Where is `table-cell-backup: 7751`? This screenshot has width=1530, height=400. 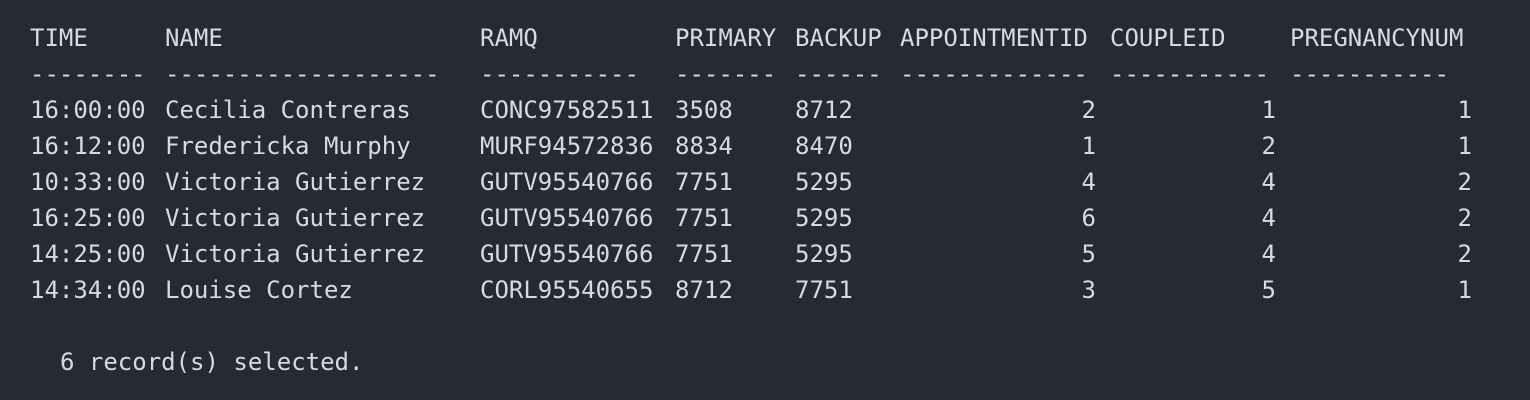
table-cell-backup: 7751 is located at coordinates (824, 290).